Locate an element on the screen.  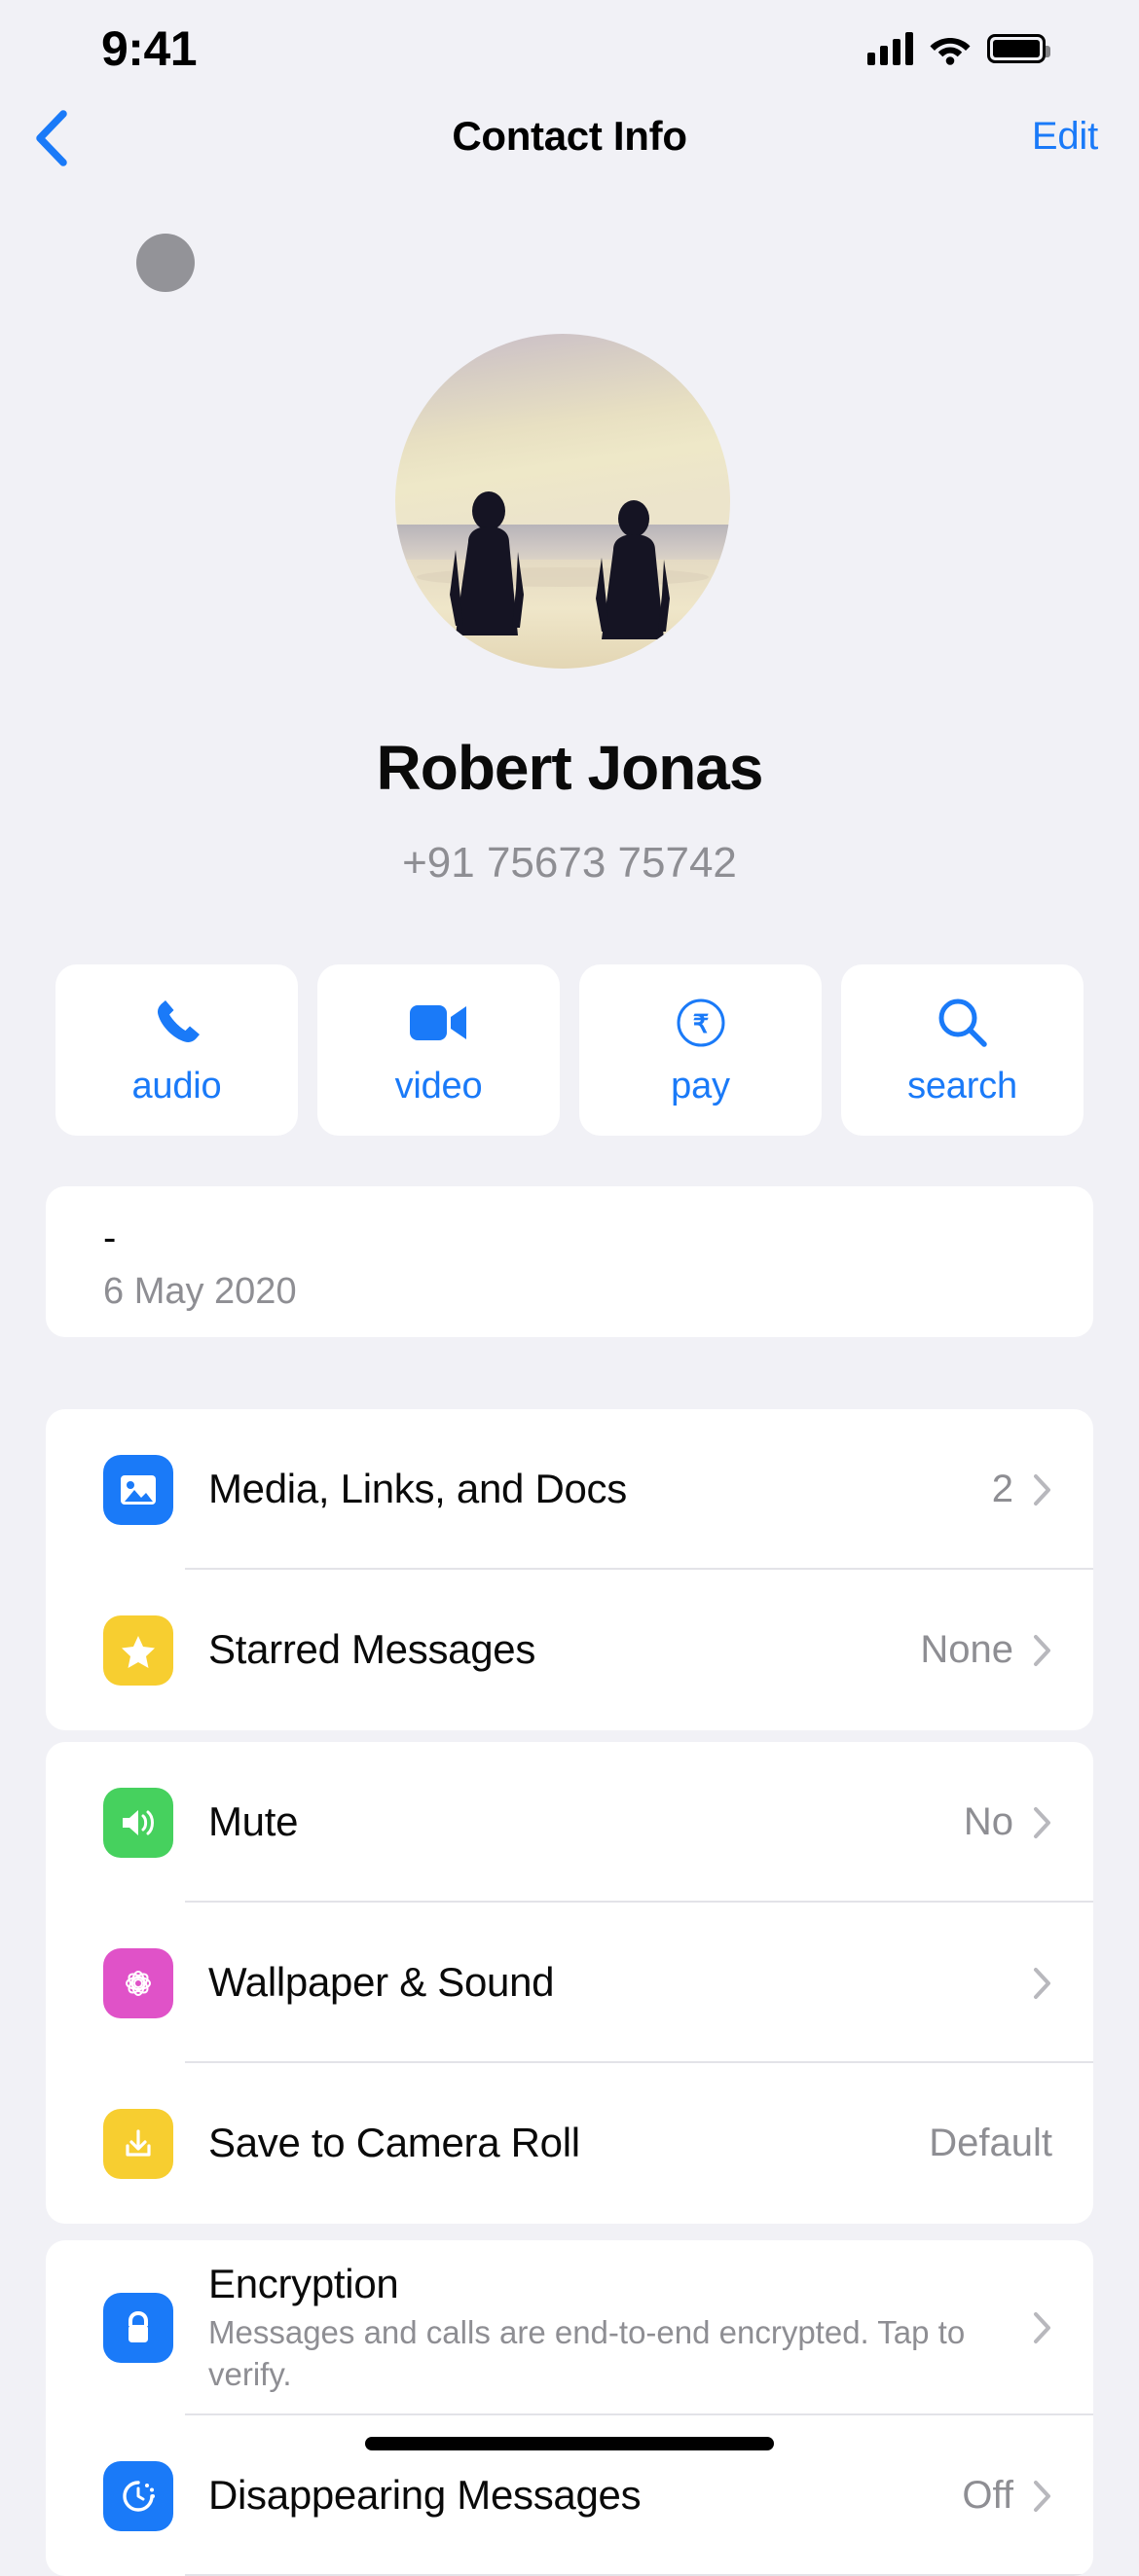
rupee-circle-icon: ₹ is located at coordinates (701, 1023).